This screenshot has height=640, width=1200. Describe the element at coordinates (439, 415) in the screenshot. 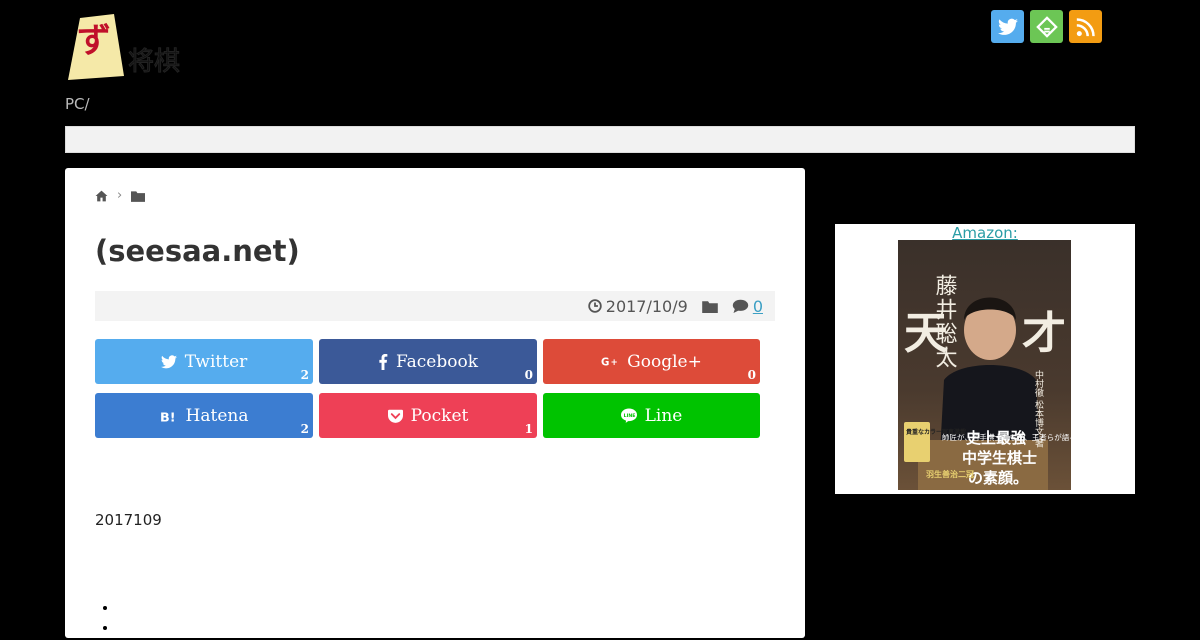

I see `share-pocket-label: Pocket` at that location.